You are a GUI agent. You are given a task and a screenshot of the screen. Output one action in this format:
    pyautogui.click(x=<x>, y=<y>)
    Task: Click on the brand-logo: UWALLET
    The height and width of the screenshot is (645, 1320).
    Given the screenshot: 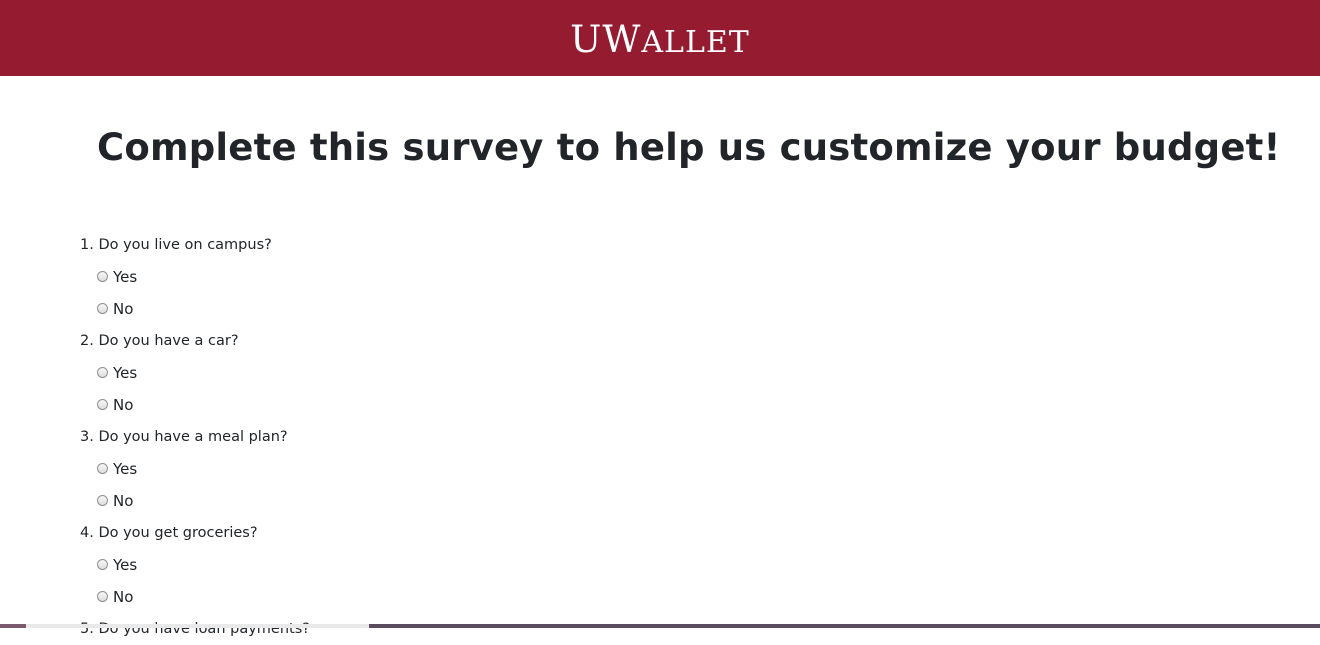 What is the action you would take?
    pyautogui.click(x=660, y=38)
    